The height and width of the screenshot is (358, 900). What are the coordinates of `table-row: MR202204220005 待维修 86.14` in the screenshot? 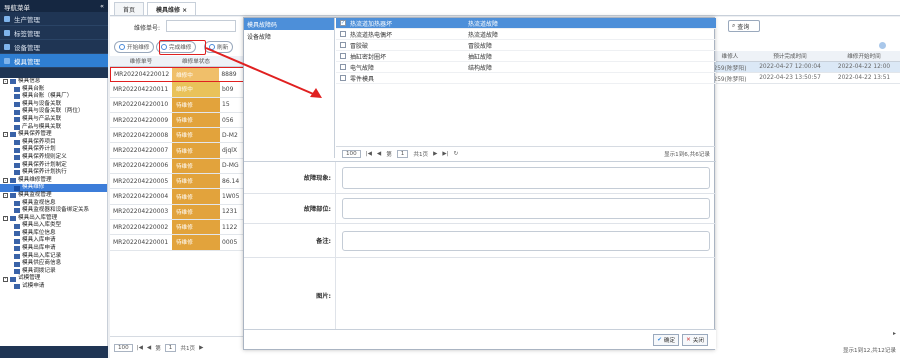 It's located at (177, 182).